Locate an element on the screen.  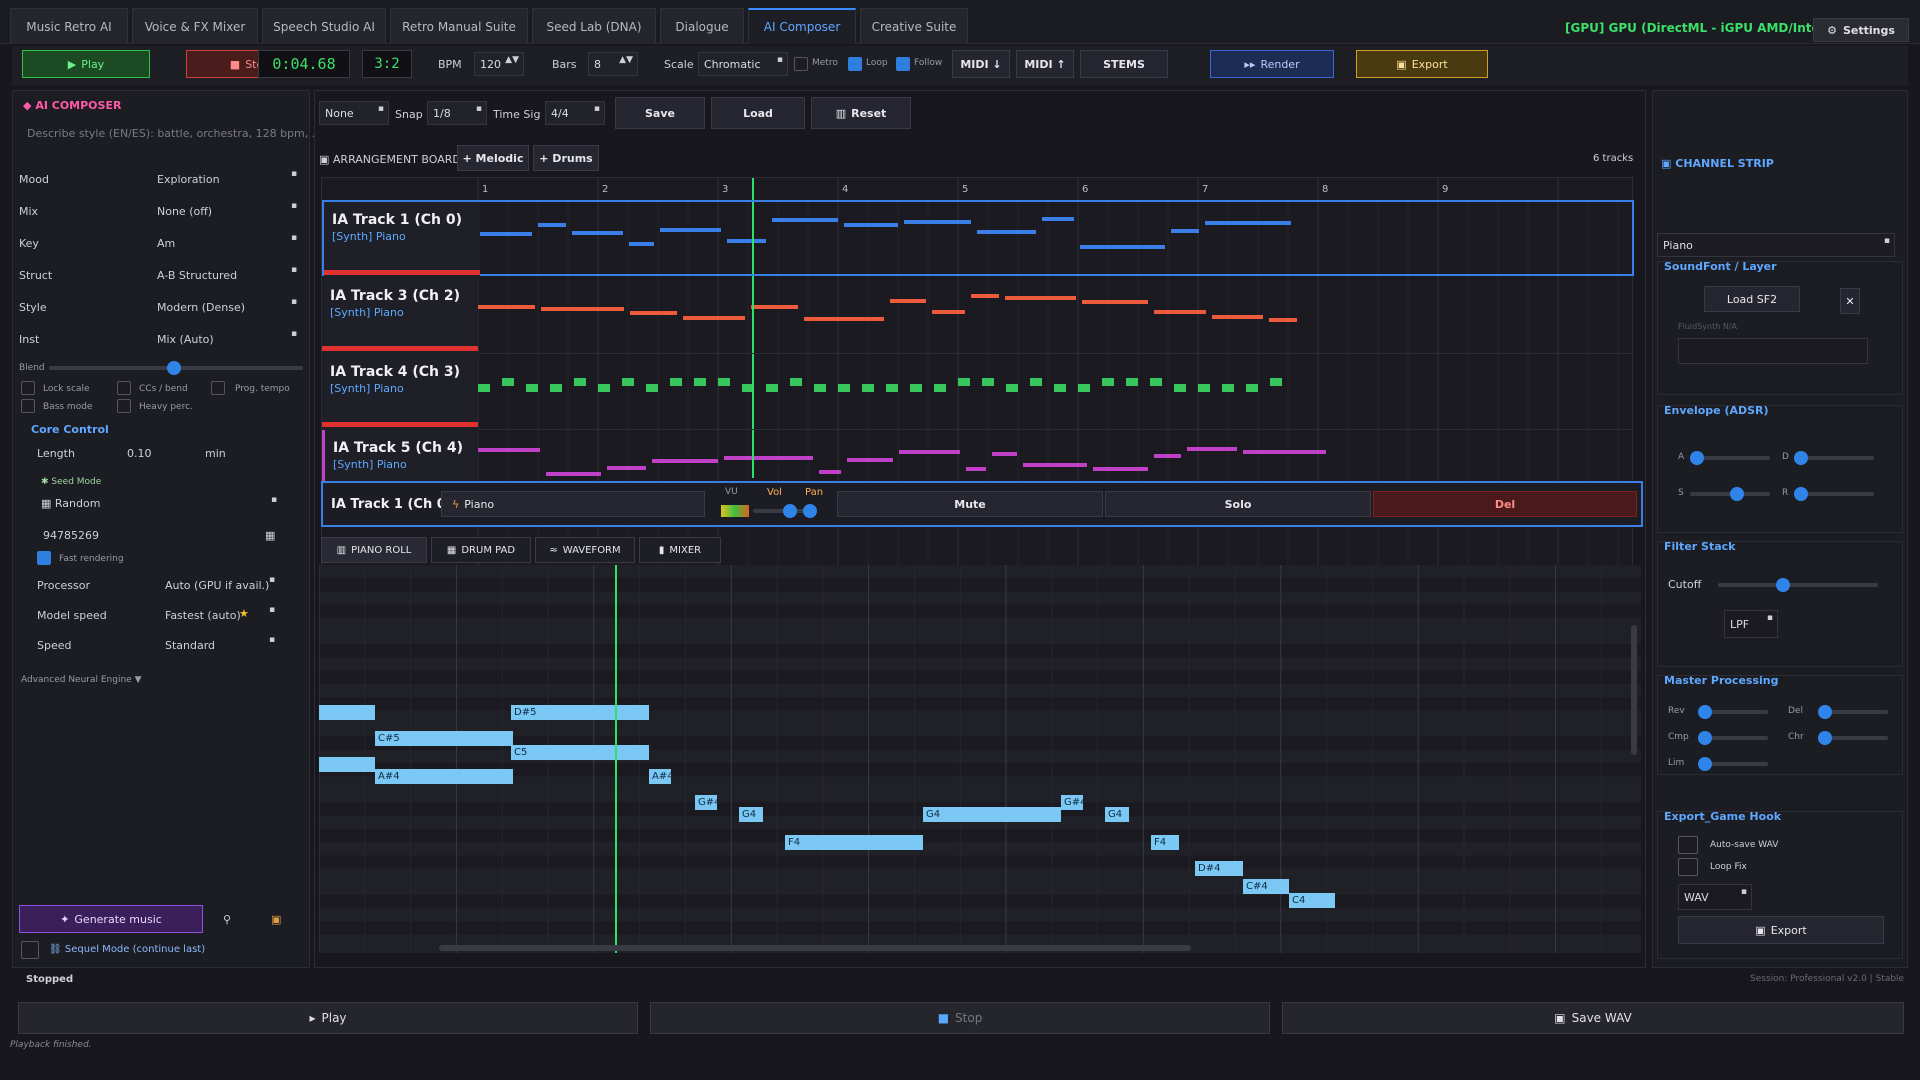
style-select: Modern (Dense) is located at coordinates (201, 307).